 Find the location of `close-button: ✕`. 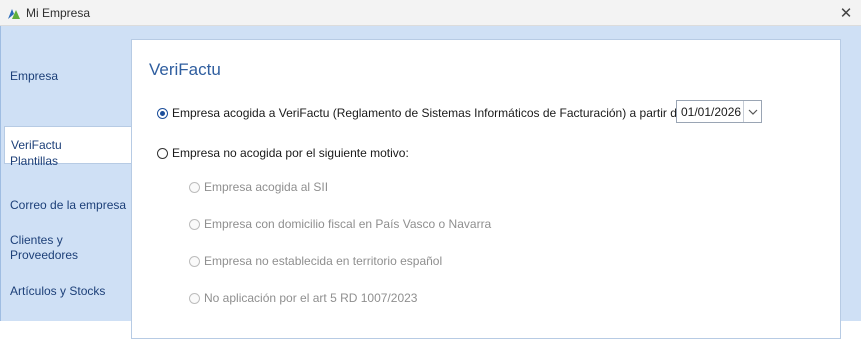

close-button: ✕ is located at coordinates (846, 13).